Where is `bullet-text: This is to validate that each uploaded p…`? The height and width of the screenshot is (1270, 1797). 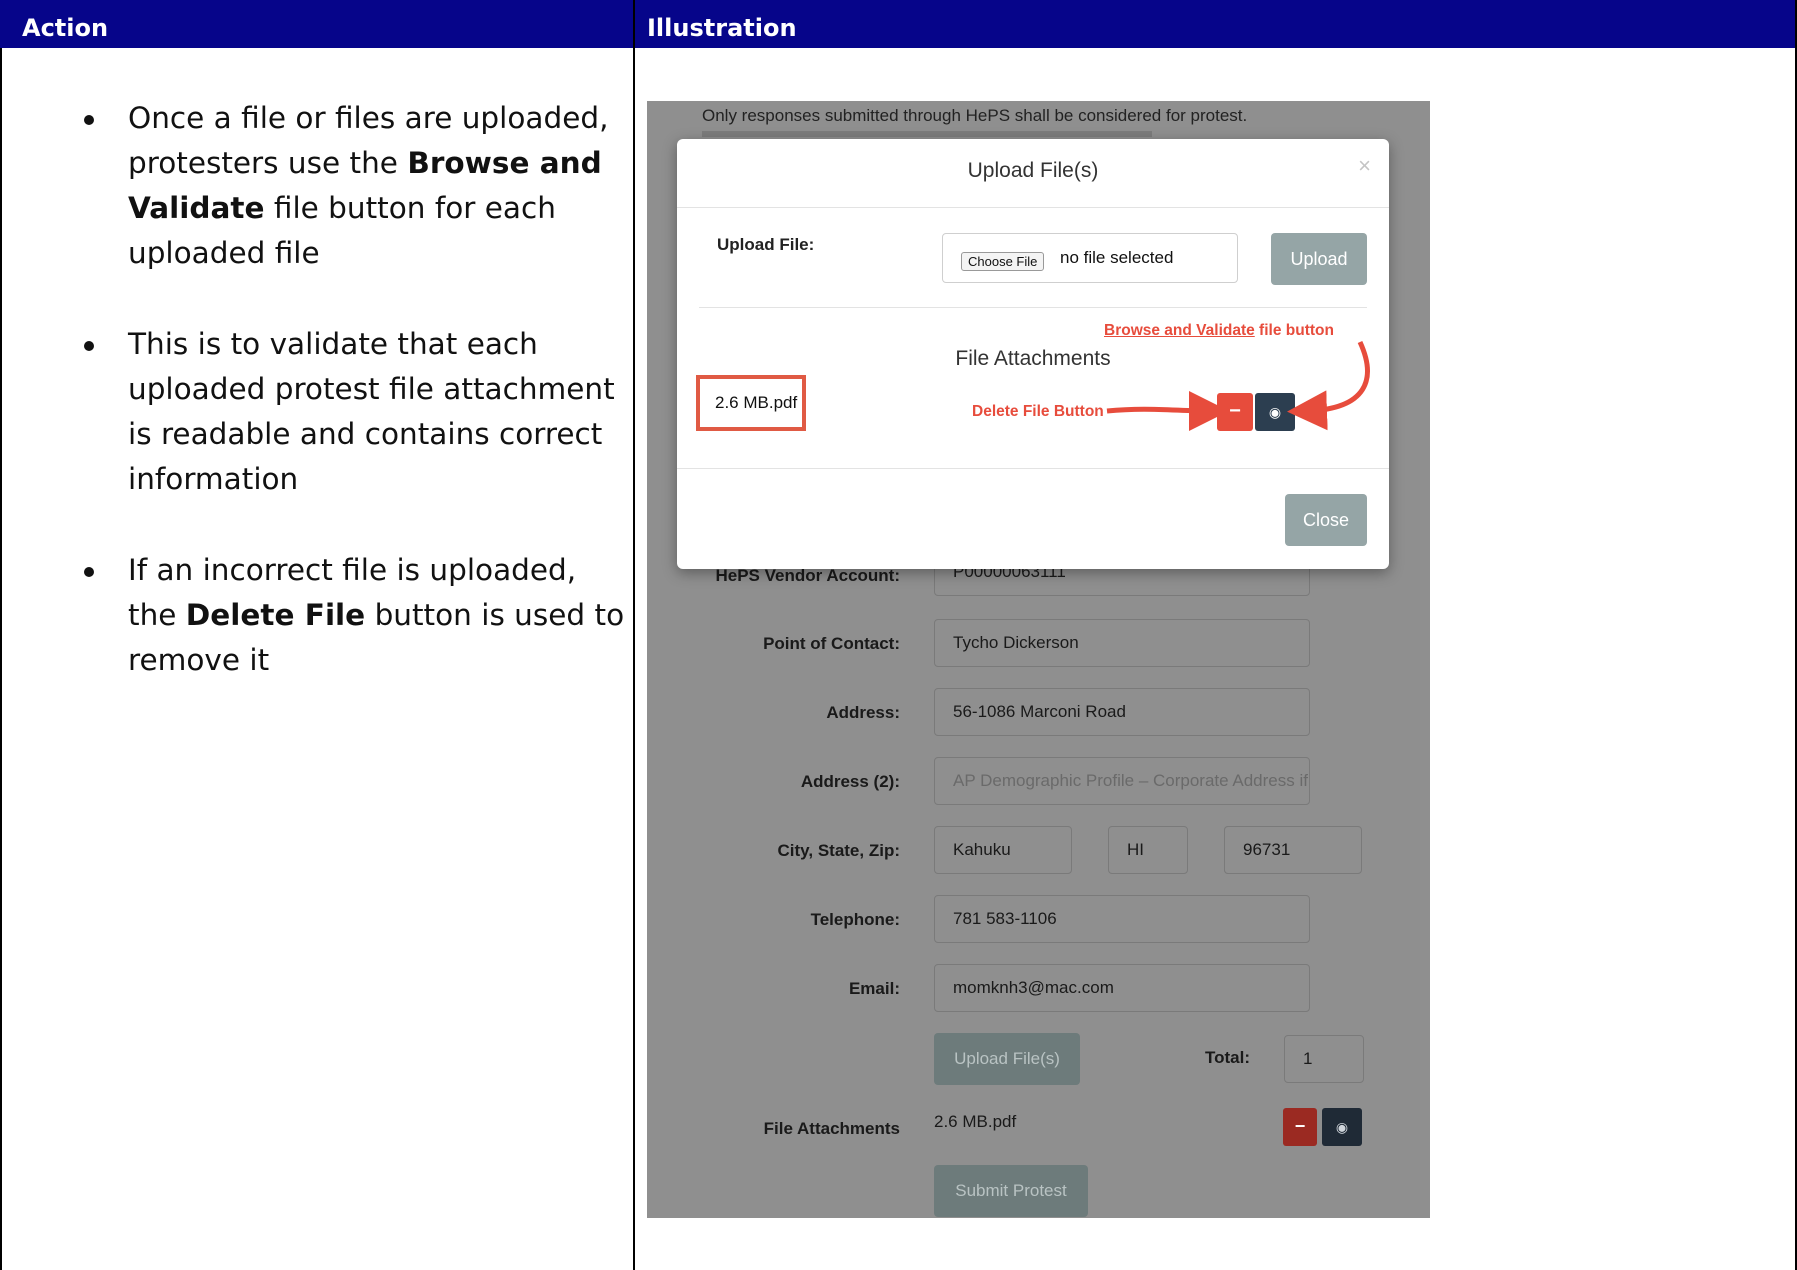 bullet-text: This is to validate that each uploaded p… is located at coordinates (371, 411).